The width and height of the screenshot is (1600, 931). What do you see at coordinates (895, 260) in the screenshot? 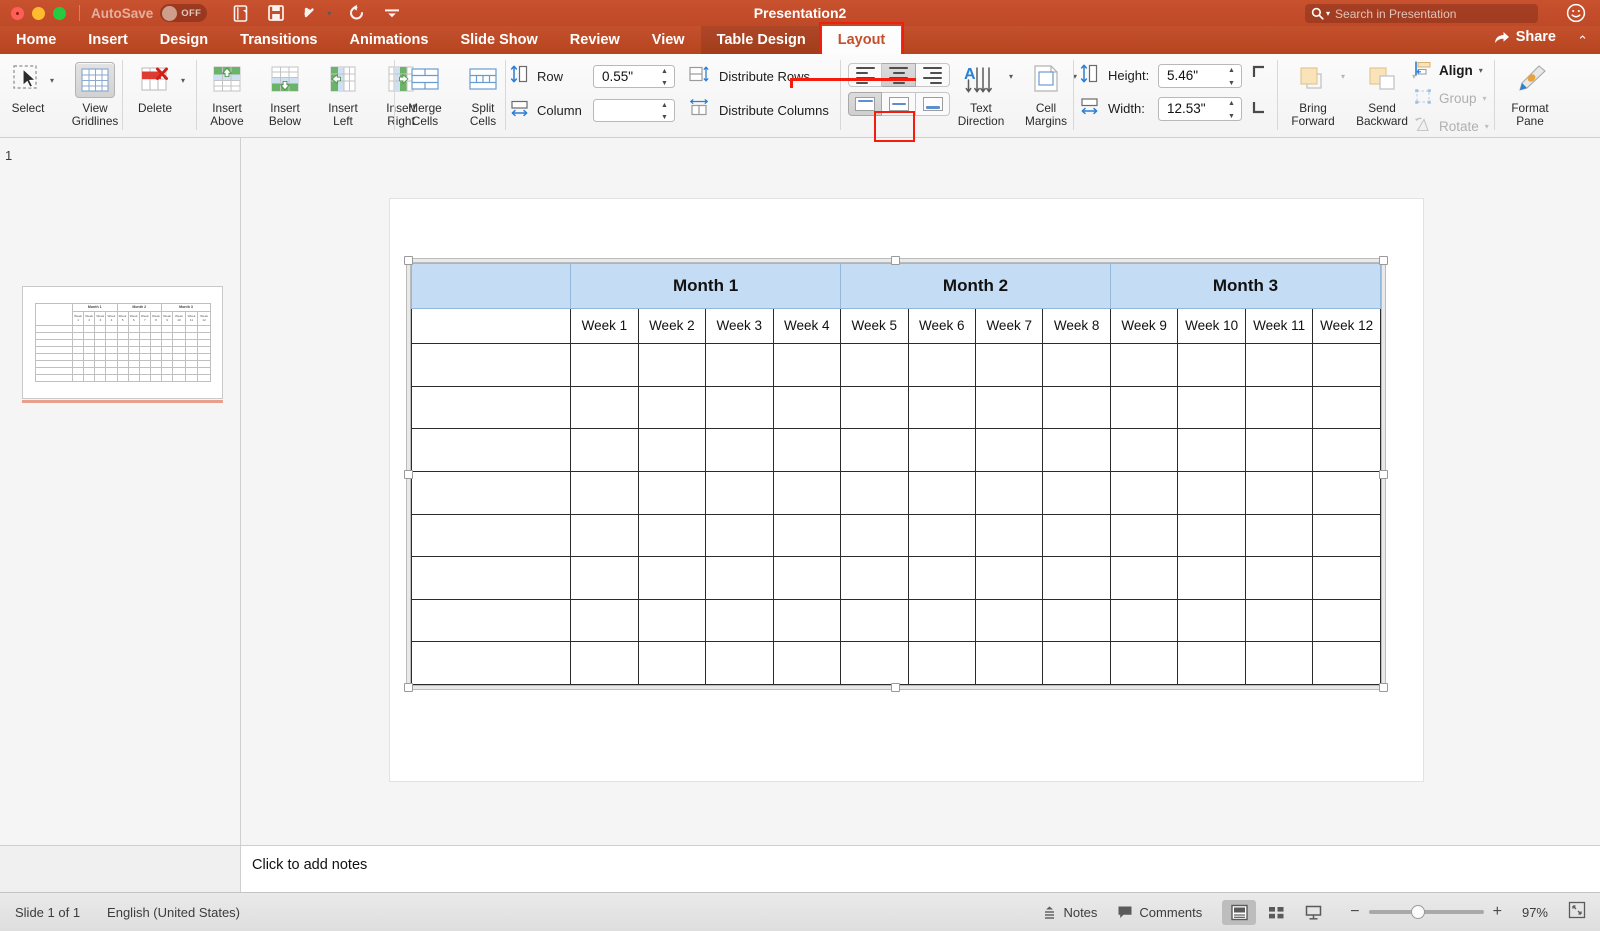
I see `resize-handle-top-center` at bounding box center [895, 260].